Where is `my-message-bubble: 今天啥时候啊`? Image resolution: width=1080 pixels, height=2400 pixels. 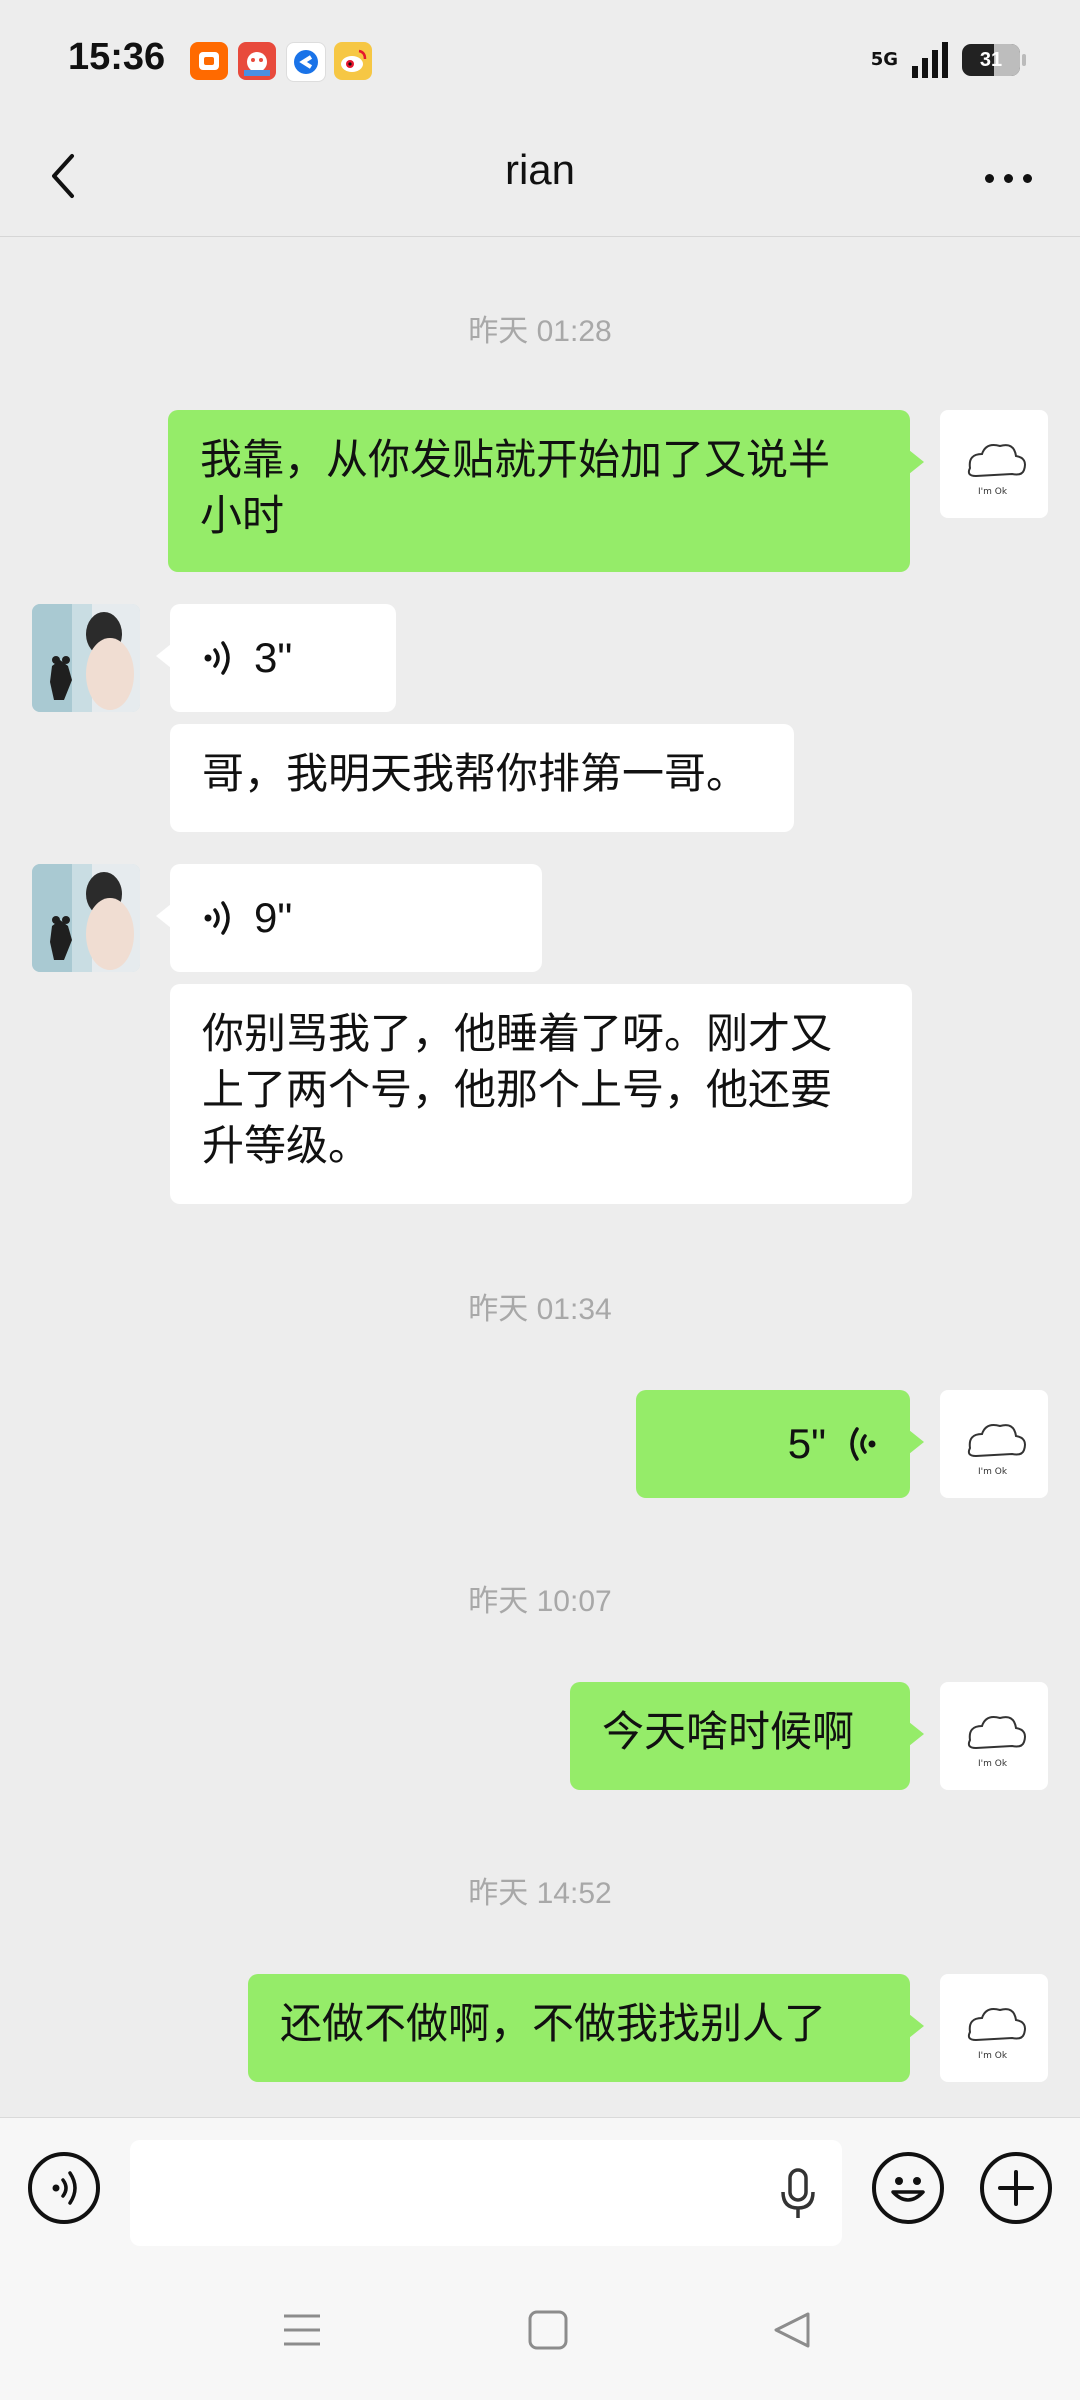 my-message-bubble: 今天啥时候啊 is located at coordinates (747, 1736).